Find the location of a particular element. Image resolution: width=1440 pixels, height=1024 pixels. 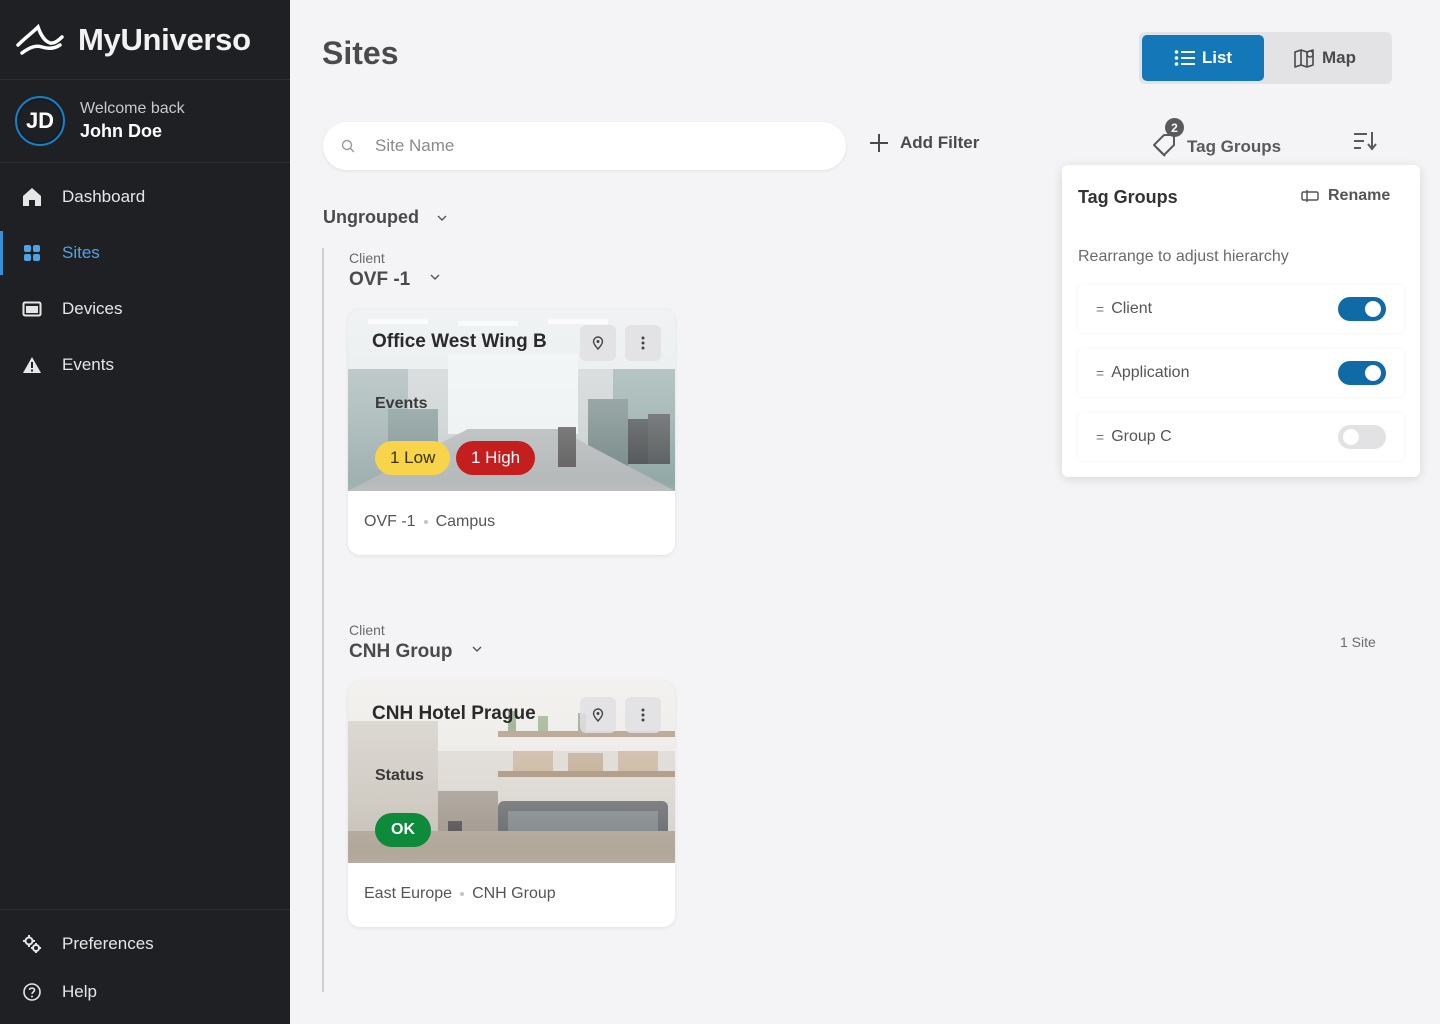

ungrouped-label: Ungrouped is located at coordinates (371, 217).